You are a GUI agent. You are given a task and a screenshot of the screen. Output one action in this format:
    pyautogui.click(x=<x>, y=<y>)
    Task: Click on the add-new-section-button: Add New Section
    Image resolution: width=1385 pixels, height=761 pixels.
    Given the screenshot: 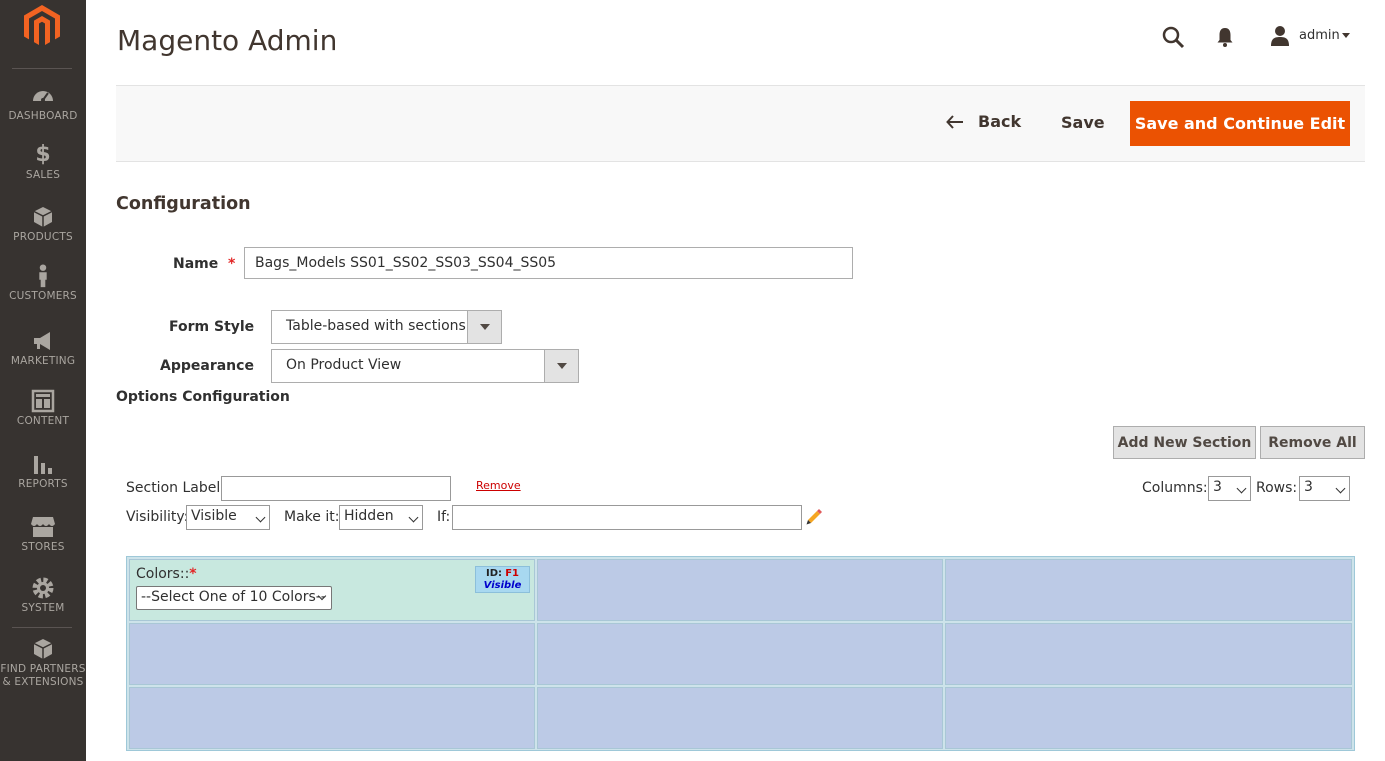 What is the action you would take?
    pyautogui.click(x=1184, y=442)
    